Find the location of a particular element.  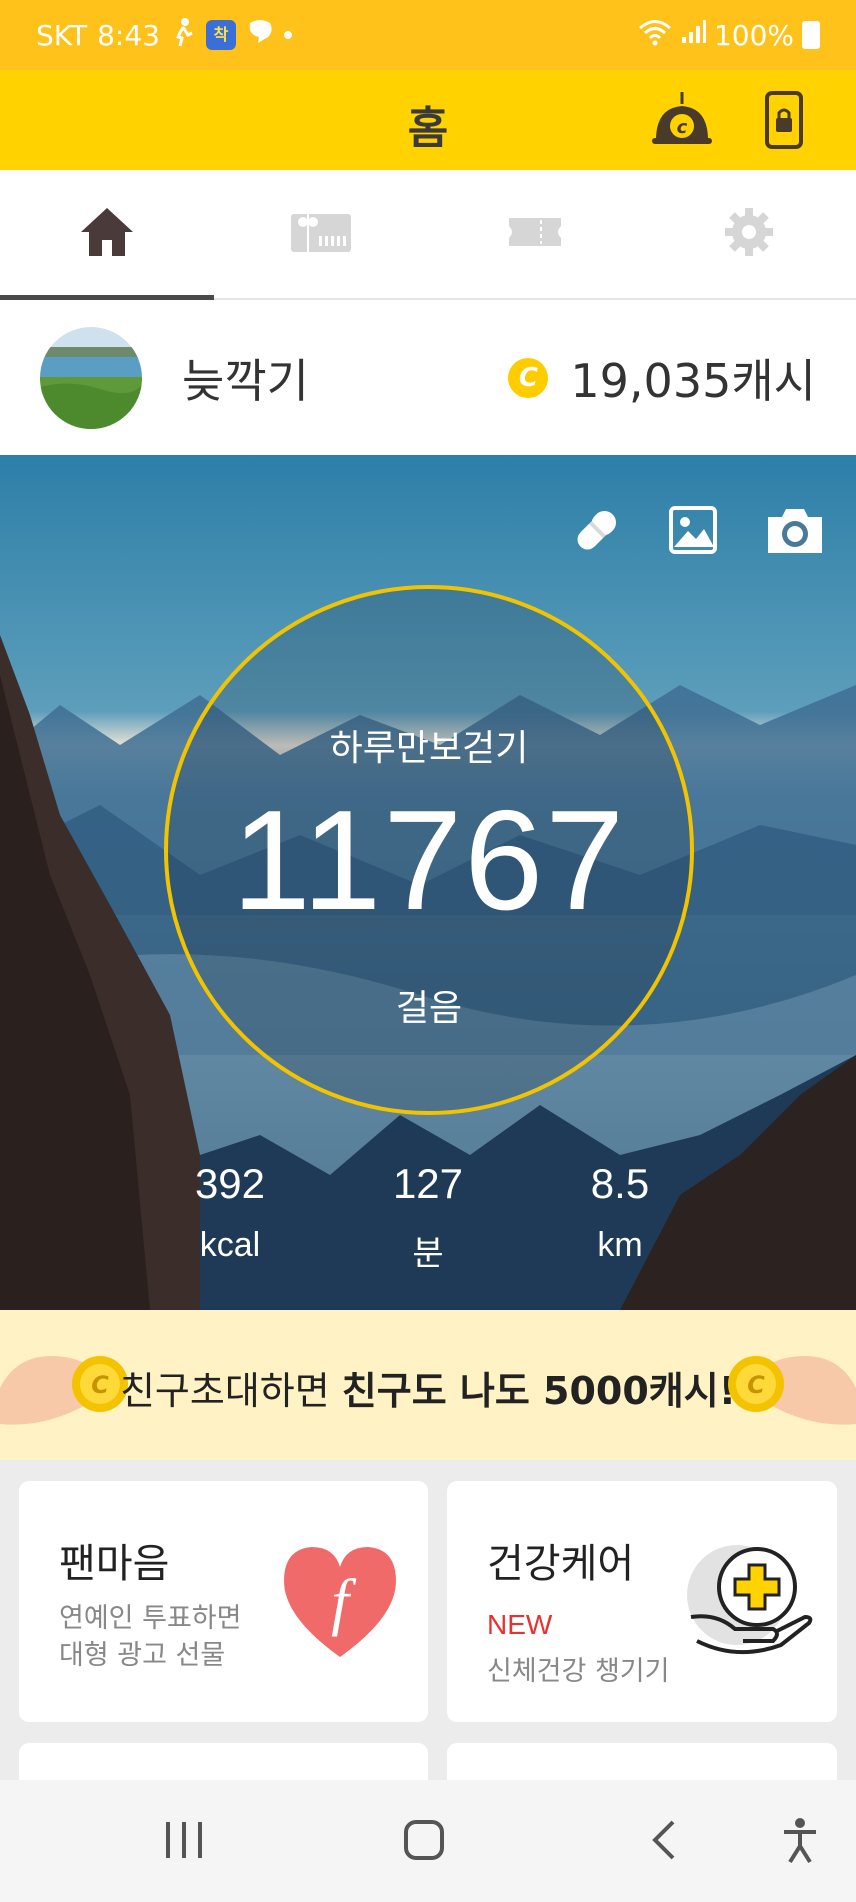

app-notification-badge: 착 is located at coordinates (220, 35).